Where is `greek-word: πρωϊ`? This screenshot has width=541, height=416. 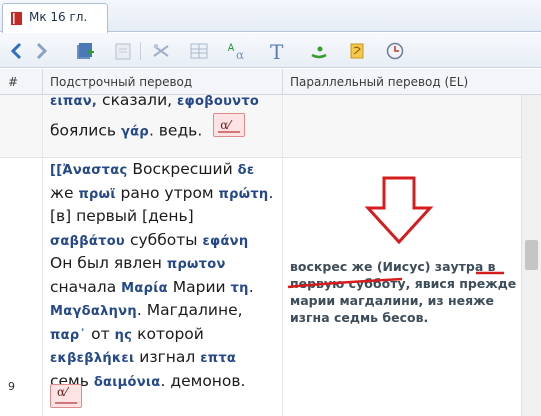
greek-word: πρωϊ is located at coordinates (96, 194).